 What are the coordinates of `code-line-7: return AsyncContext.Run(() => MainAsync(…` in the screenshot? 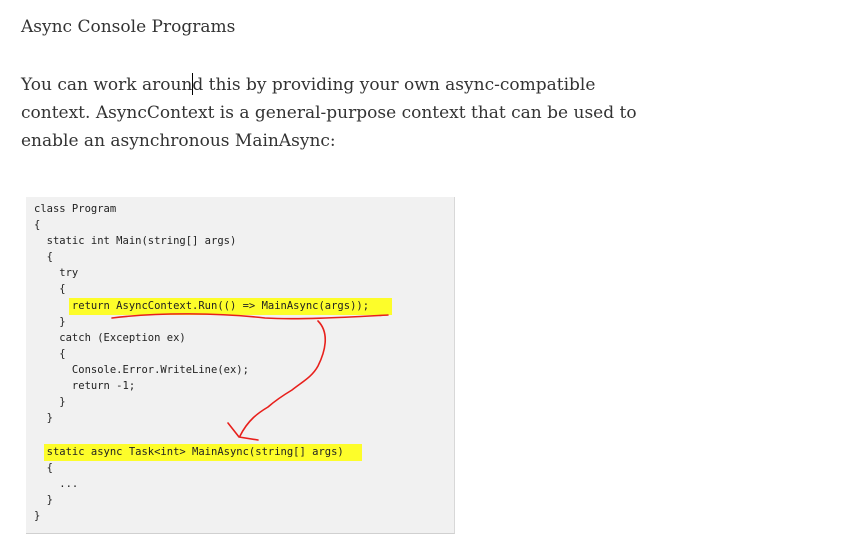 It's located at (202, 306).